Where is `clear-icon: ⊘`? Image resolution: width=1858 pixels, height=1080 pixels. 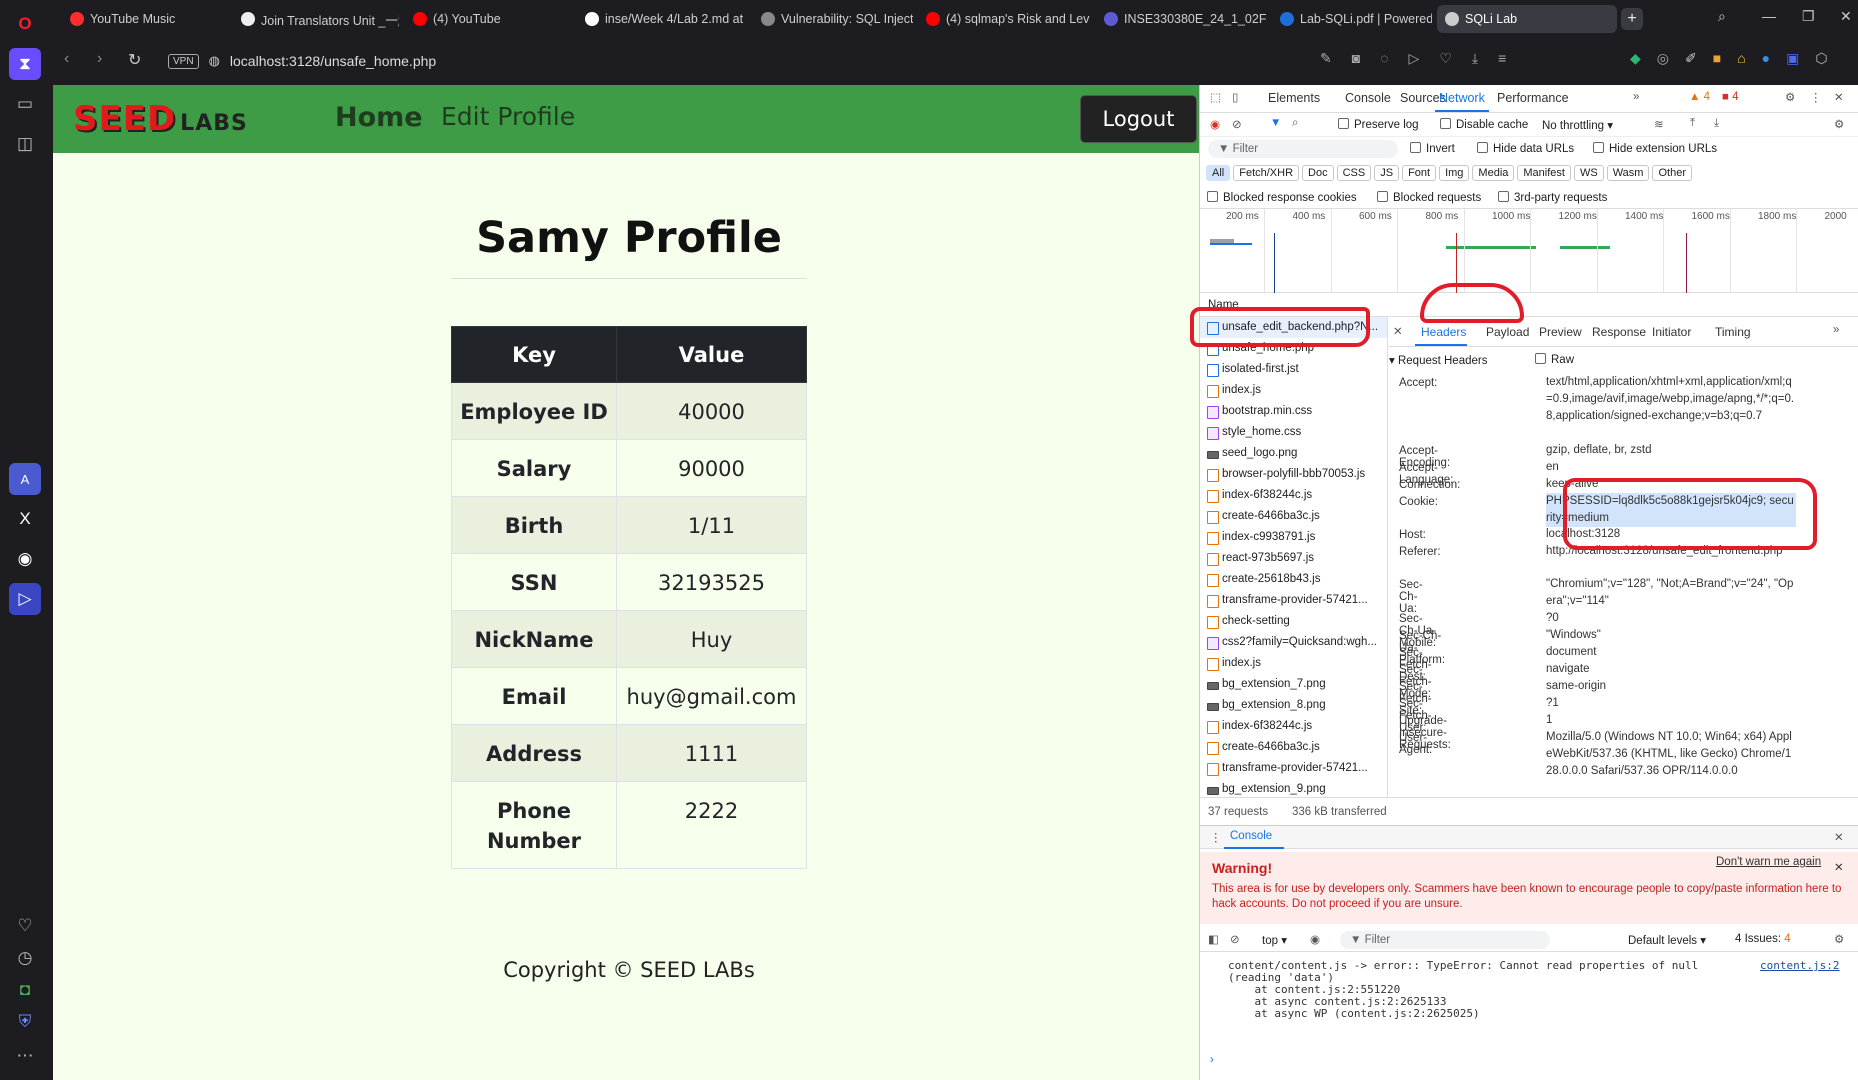
clear-icon: ⊘ is located at coordinates (1237, 124).